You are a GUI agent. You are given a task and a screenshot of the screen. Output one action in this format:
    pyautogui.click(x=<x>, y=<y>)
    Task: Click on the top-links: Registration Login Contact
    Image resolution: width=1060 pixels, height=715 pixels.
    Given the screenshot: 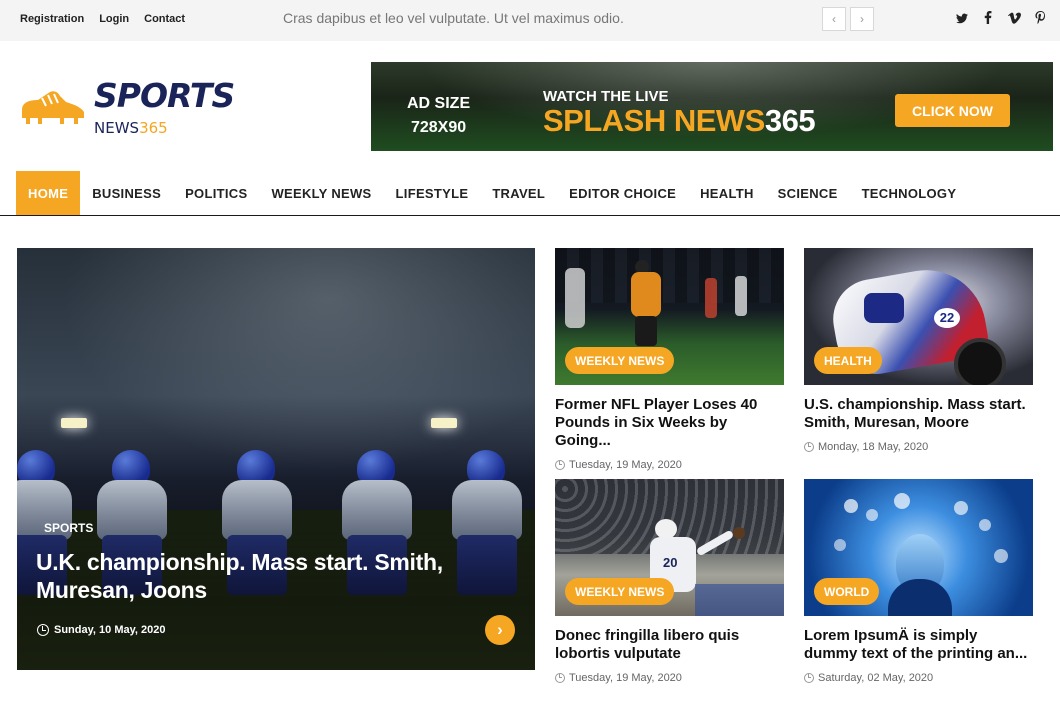 What is the action you would take?
    pyautogui.click(x=110, y=19)
    